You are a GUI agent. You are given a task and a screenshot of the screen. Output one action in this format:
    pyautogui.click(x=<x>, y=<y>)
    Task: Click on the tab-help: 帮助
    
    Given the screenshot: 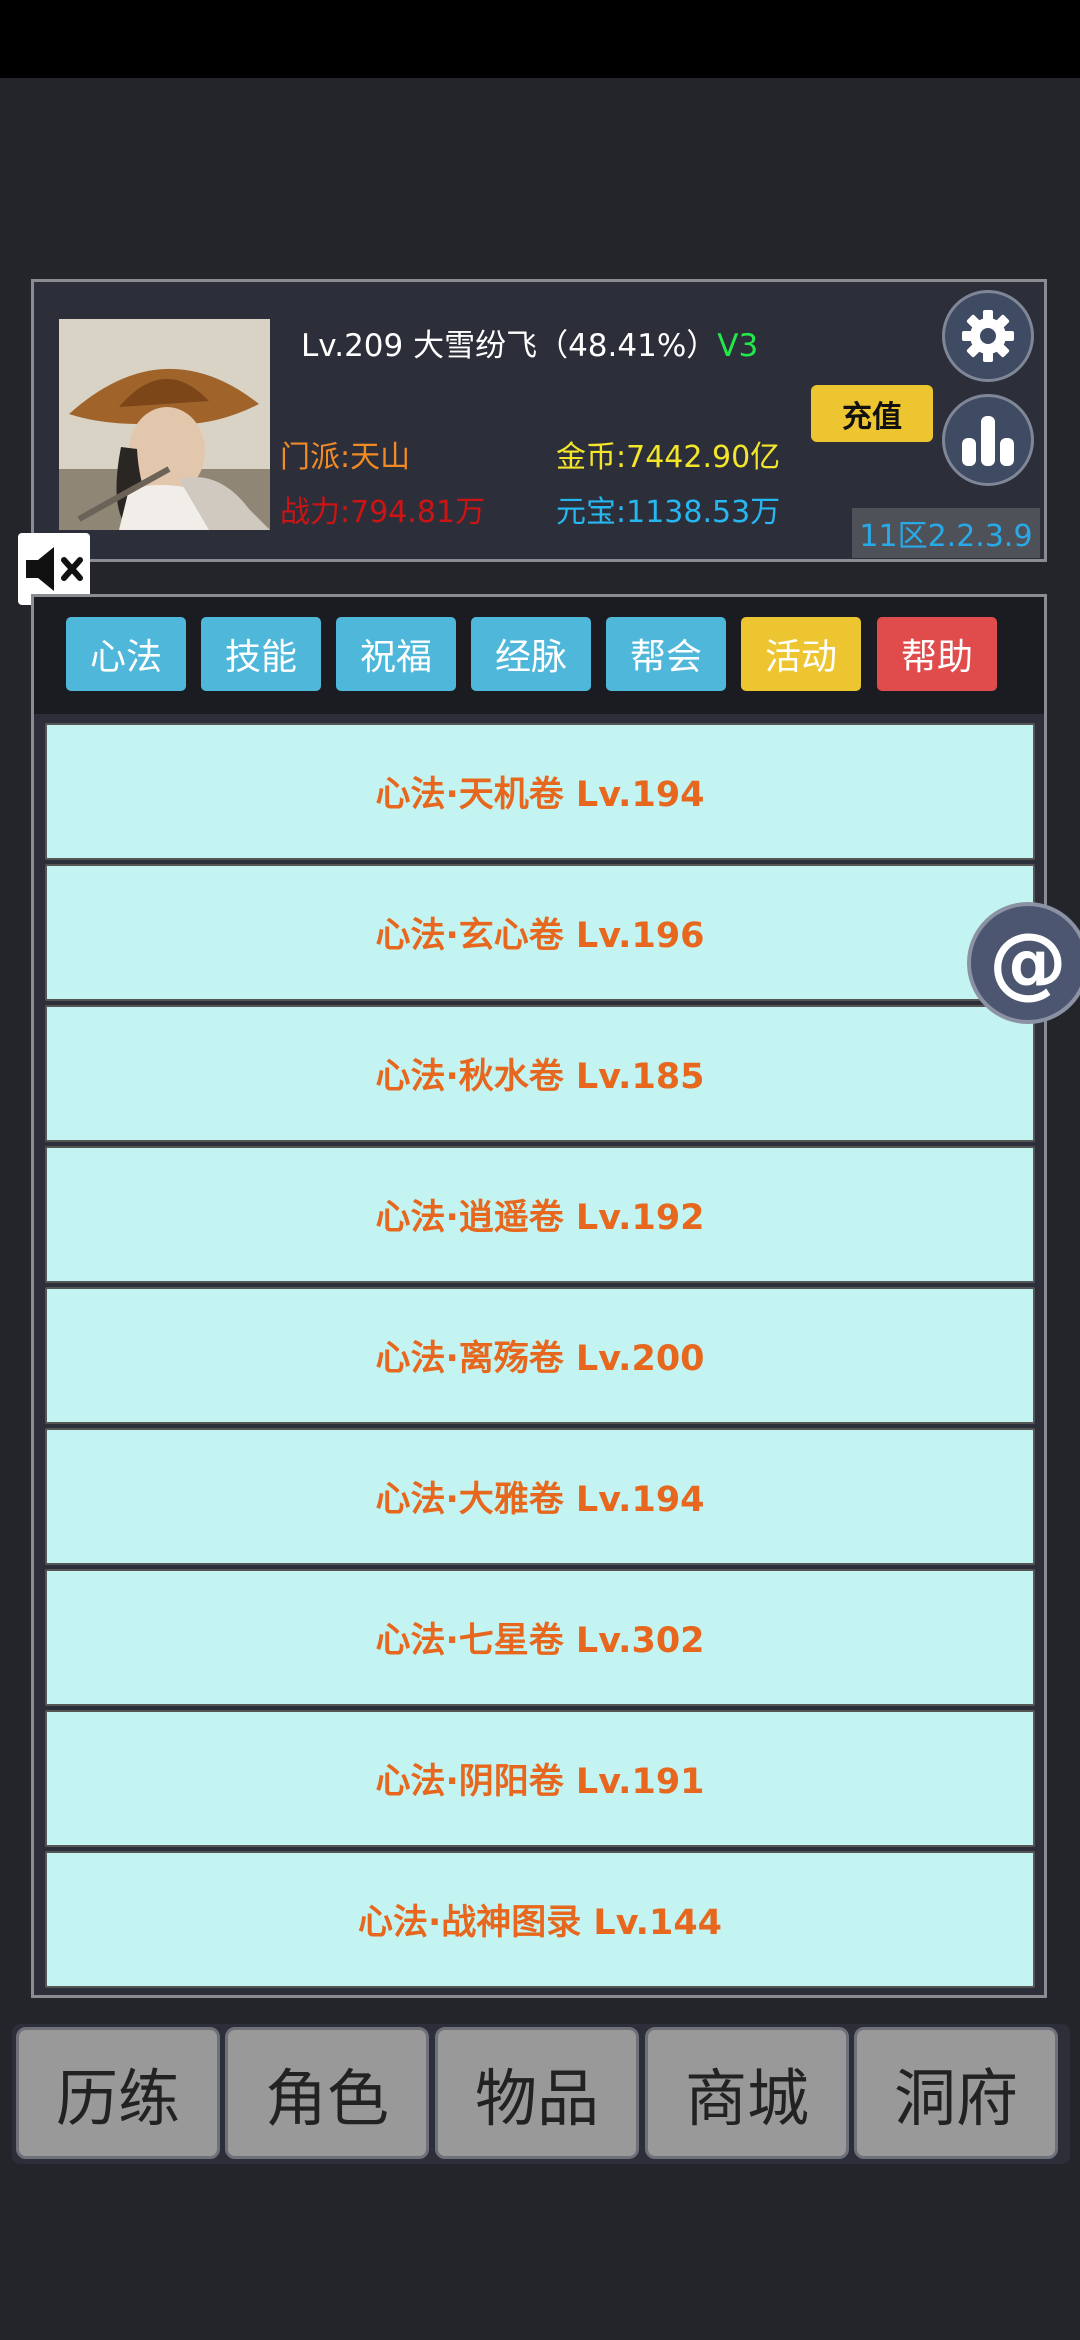 What is the action you would take?
    pyautogui.click(x=937, y=654)
    